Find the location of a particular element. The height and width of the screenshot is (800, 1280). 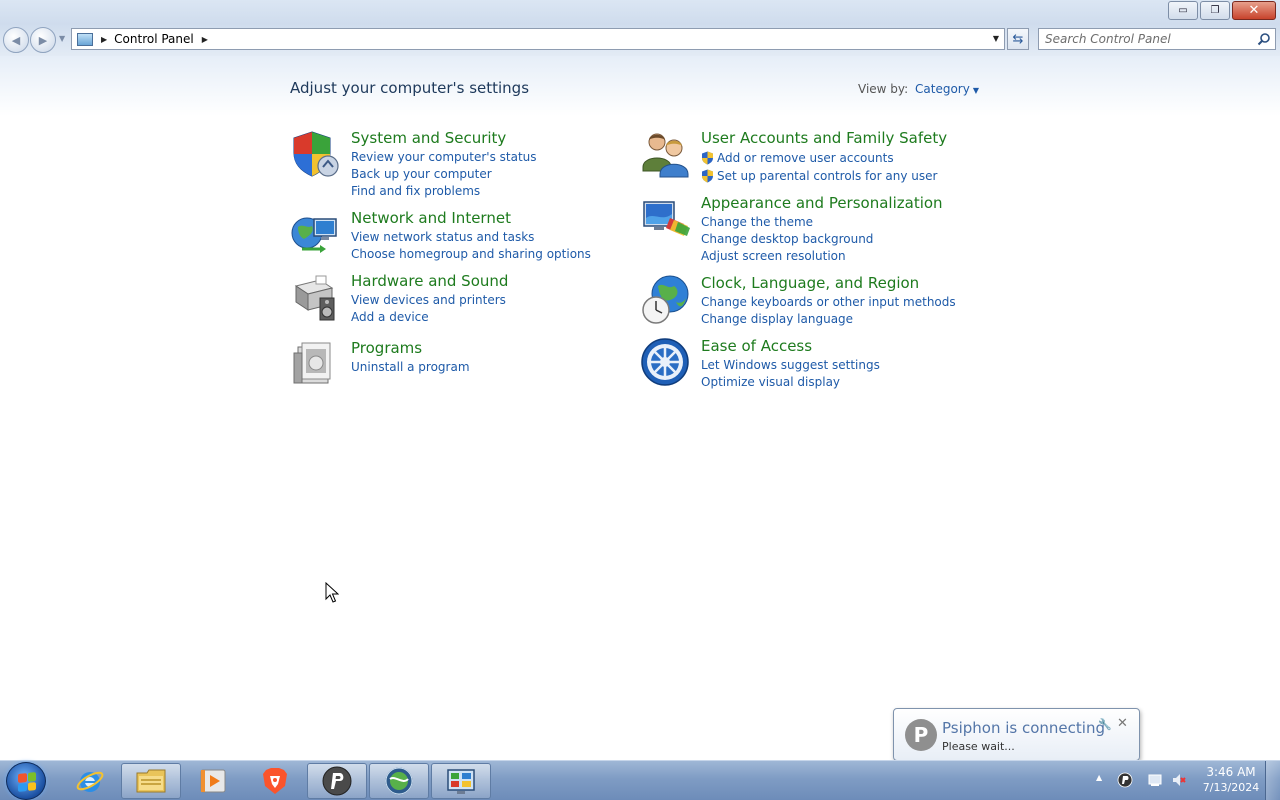

wrench-icon: 🔧 is located at coordinates (1105, 724).